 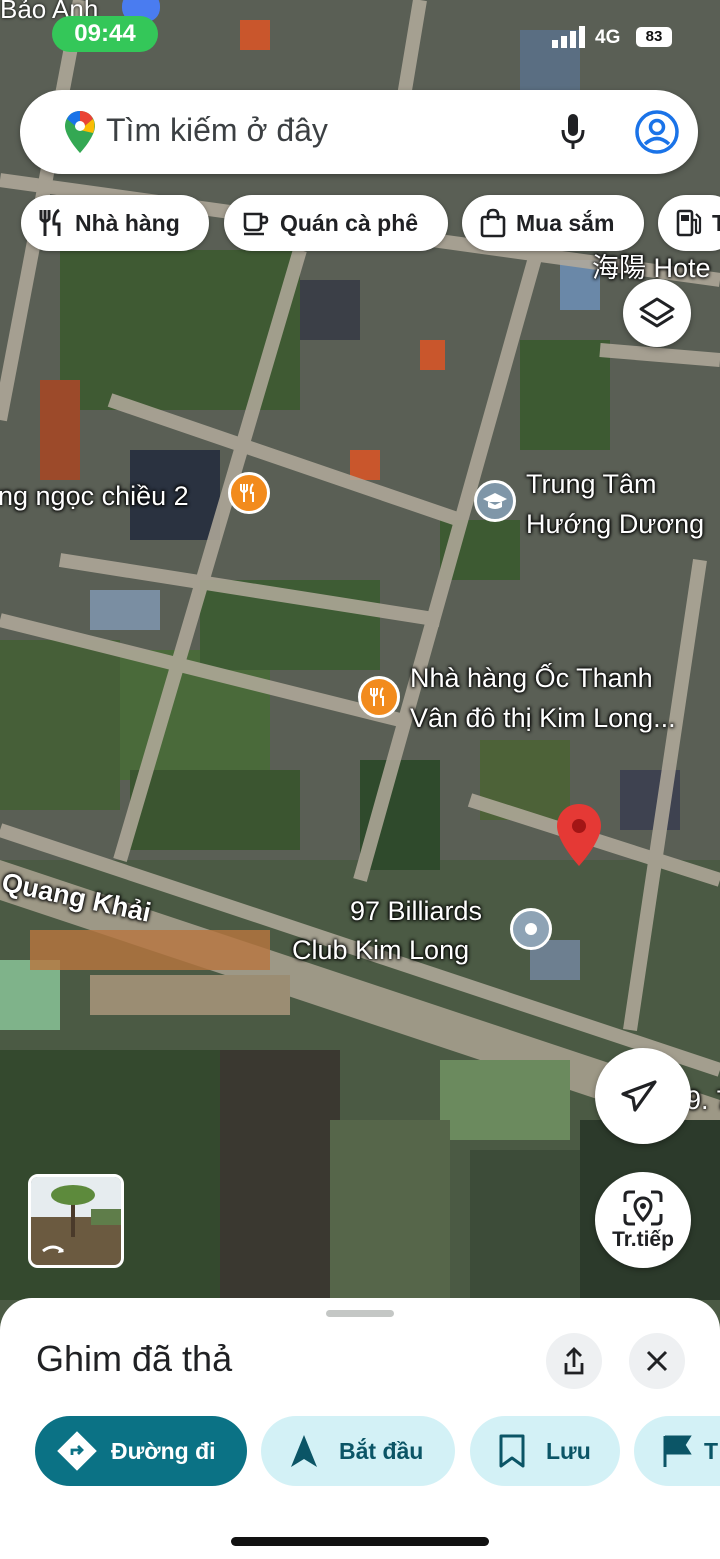 What do you see at coordinates (568, 37) in the screenshot?
I see `signal-icon` at bounding box center [568, 37].